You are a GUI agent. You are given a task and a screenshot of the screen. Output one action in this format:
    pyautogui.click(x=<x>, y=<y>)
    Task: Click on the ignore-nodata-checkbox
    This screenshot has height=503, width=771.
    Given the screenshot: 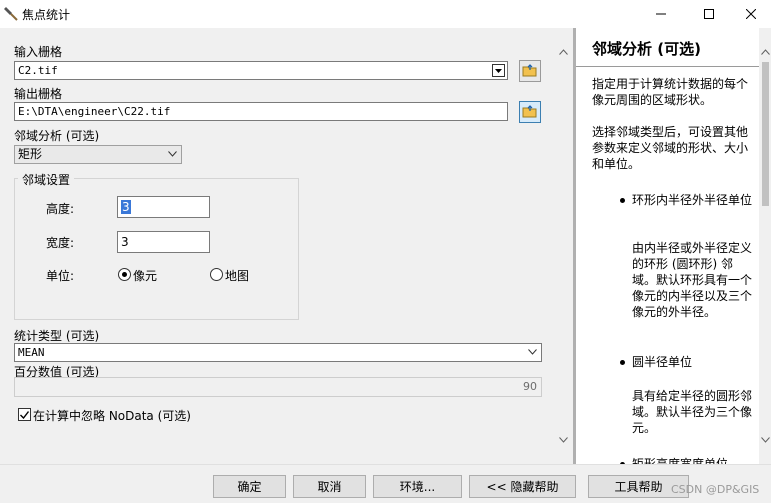 What is the action you would take?
    pyautogui.click(x=24, y=414)
    